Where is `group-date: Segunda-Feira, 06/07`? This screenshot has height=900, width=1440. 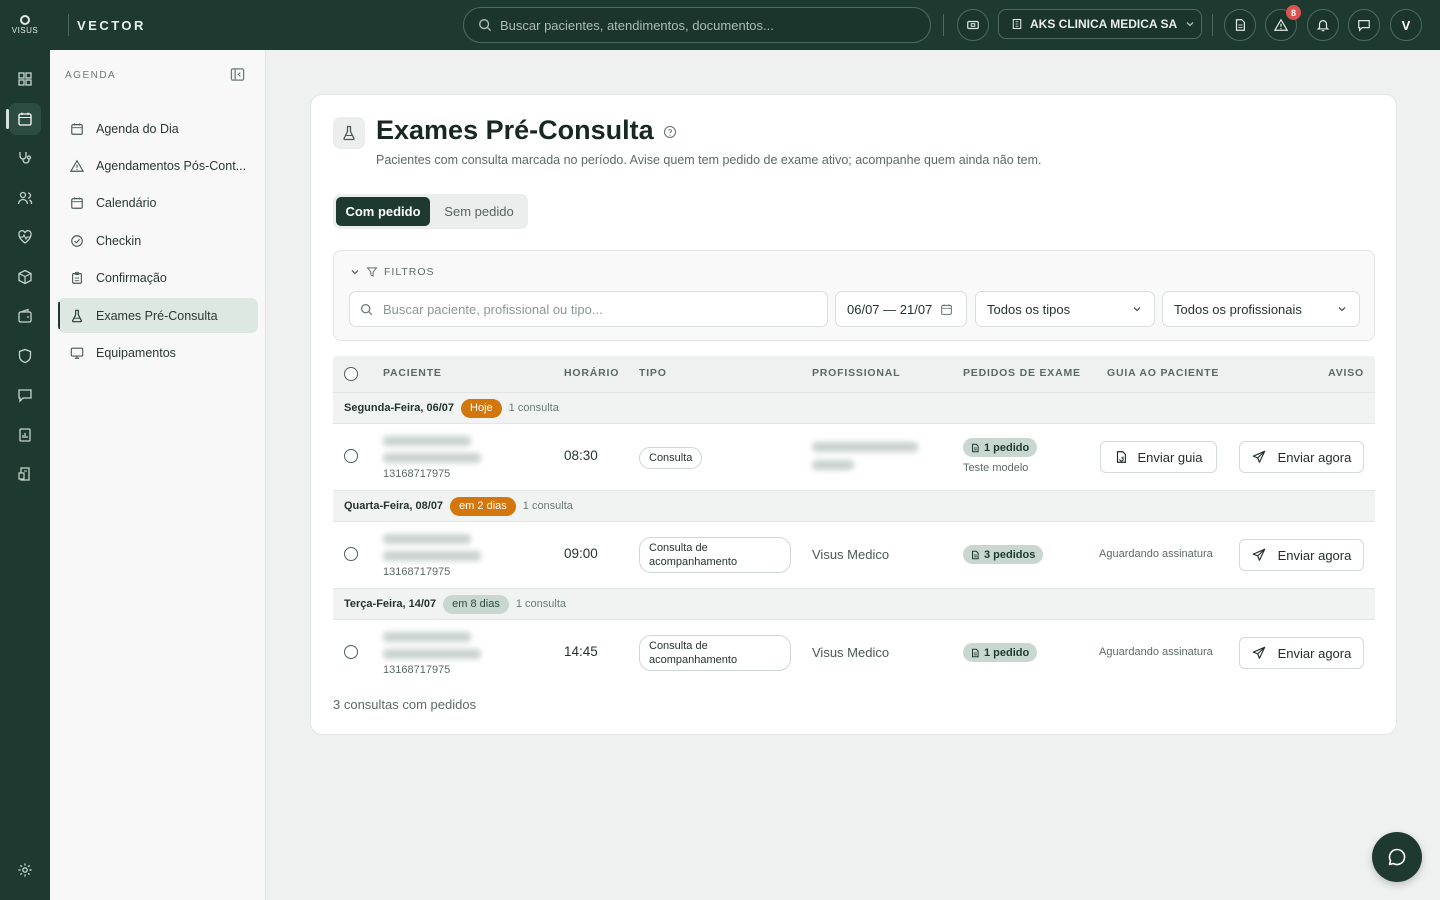
group-date: Segunda-Feira, 06/07 is located at coordinates (399, 408).